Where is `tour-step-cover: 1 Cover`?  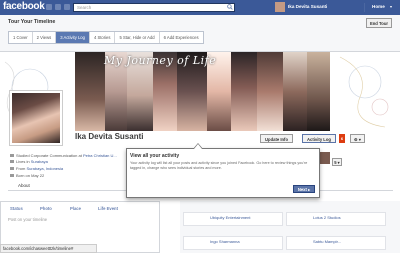
tour-step-cover: 1 Cover is located at coordinates (21, 37).